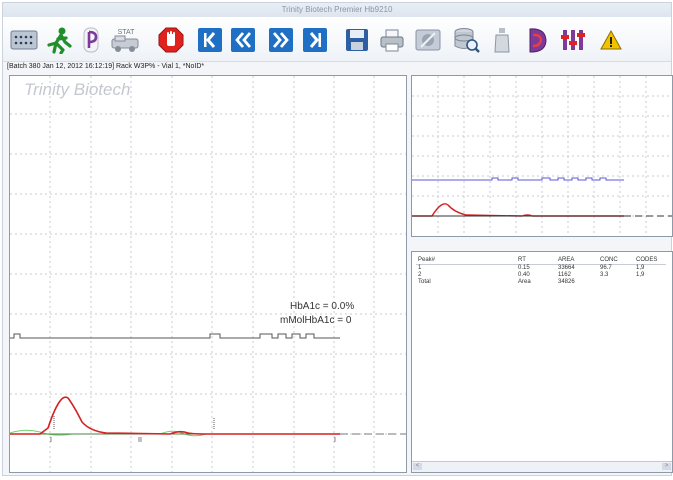 The image size is (673, 480). I want to click on table-row: 1 0.15 33664 96.7 1,9, so click(541, 269).